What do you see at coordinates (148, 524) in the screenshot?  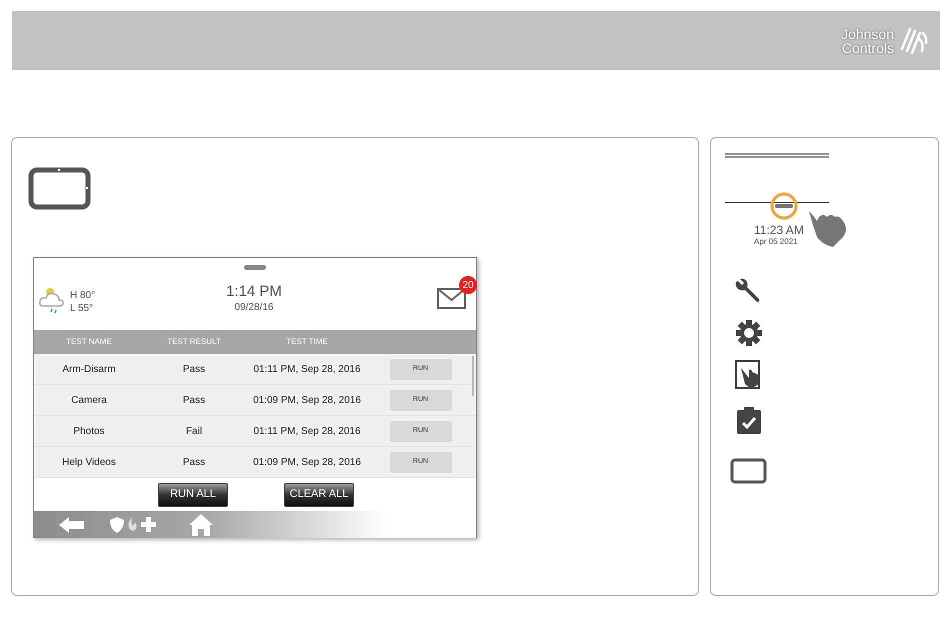 I see `plus-icon` at bounding box center [148, 524].